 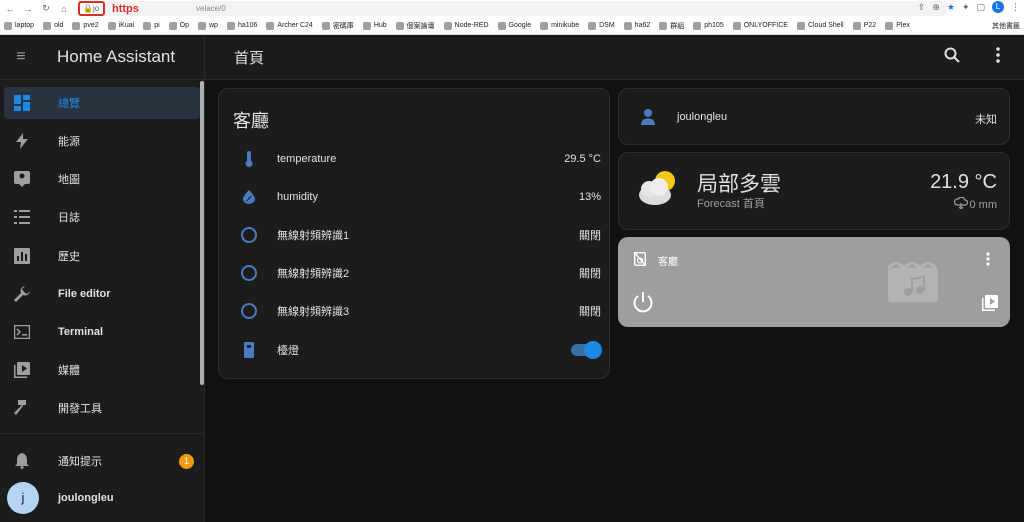 What do you see at coordinates (912, 283) in the screenshot?
I see `music-video-placeholder-icon` at bounding box center [912, 283].